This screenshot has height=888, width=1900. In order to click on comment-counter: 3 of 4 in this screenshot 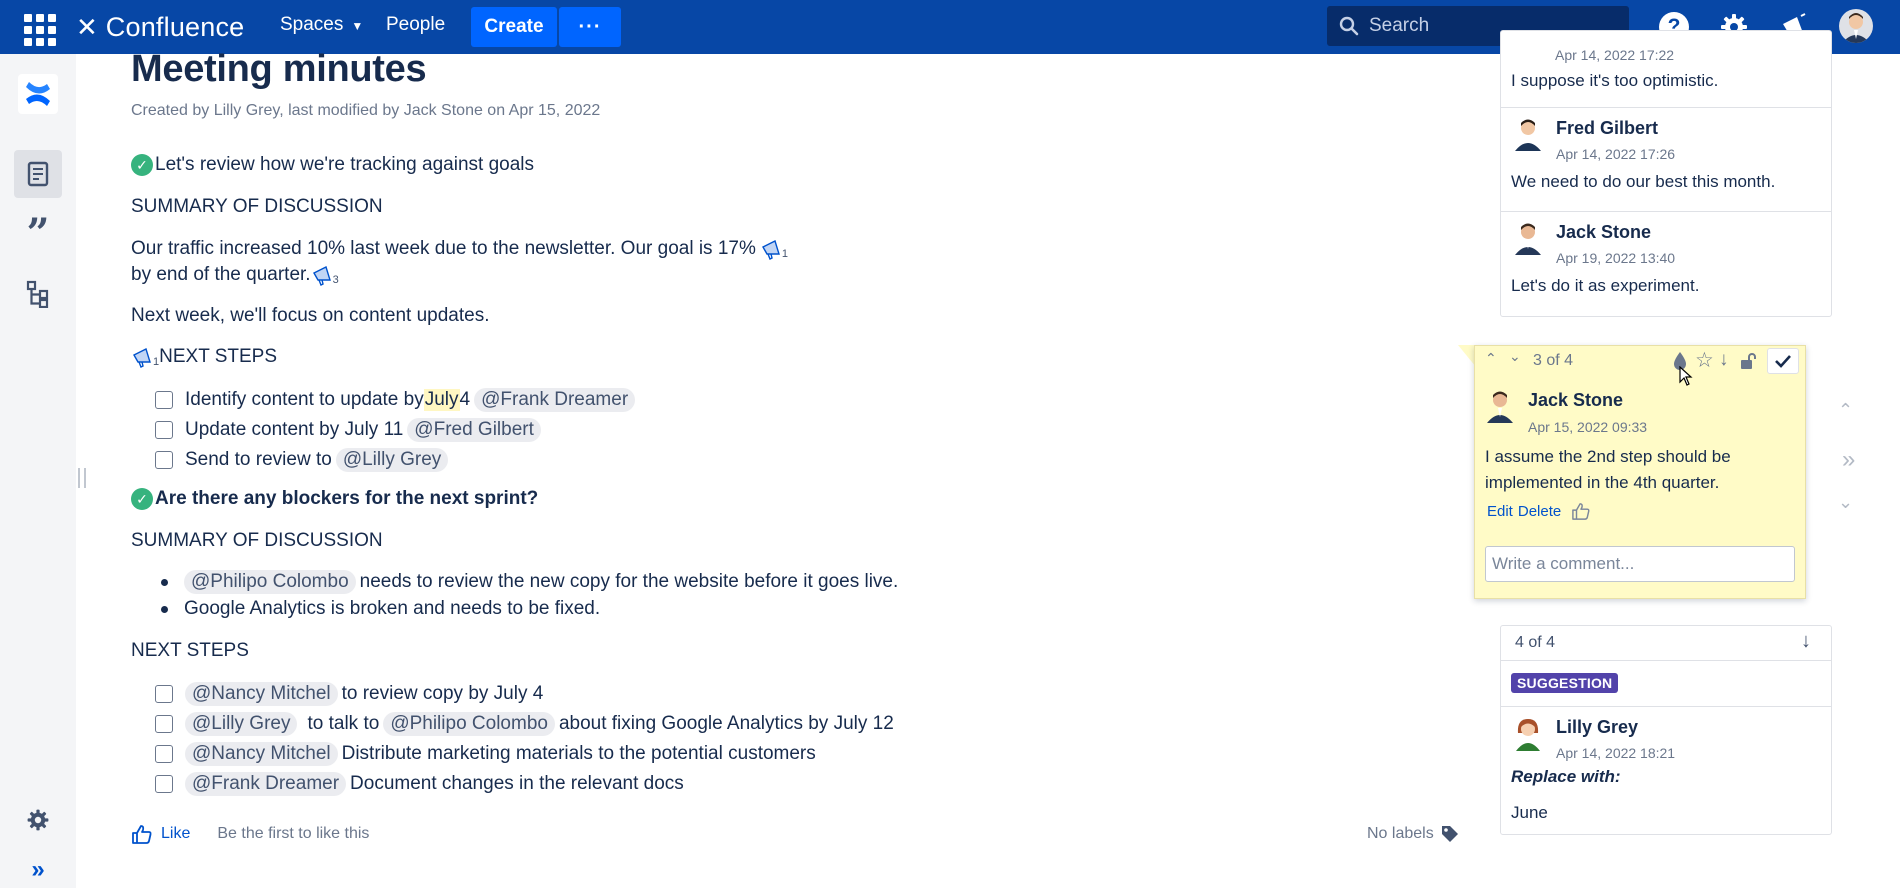, I will do `click(1553, 360)`.